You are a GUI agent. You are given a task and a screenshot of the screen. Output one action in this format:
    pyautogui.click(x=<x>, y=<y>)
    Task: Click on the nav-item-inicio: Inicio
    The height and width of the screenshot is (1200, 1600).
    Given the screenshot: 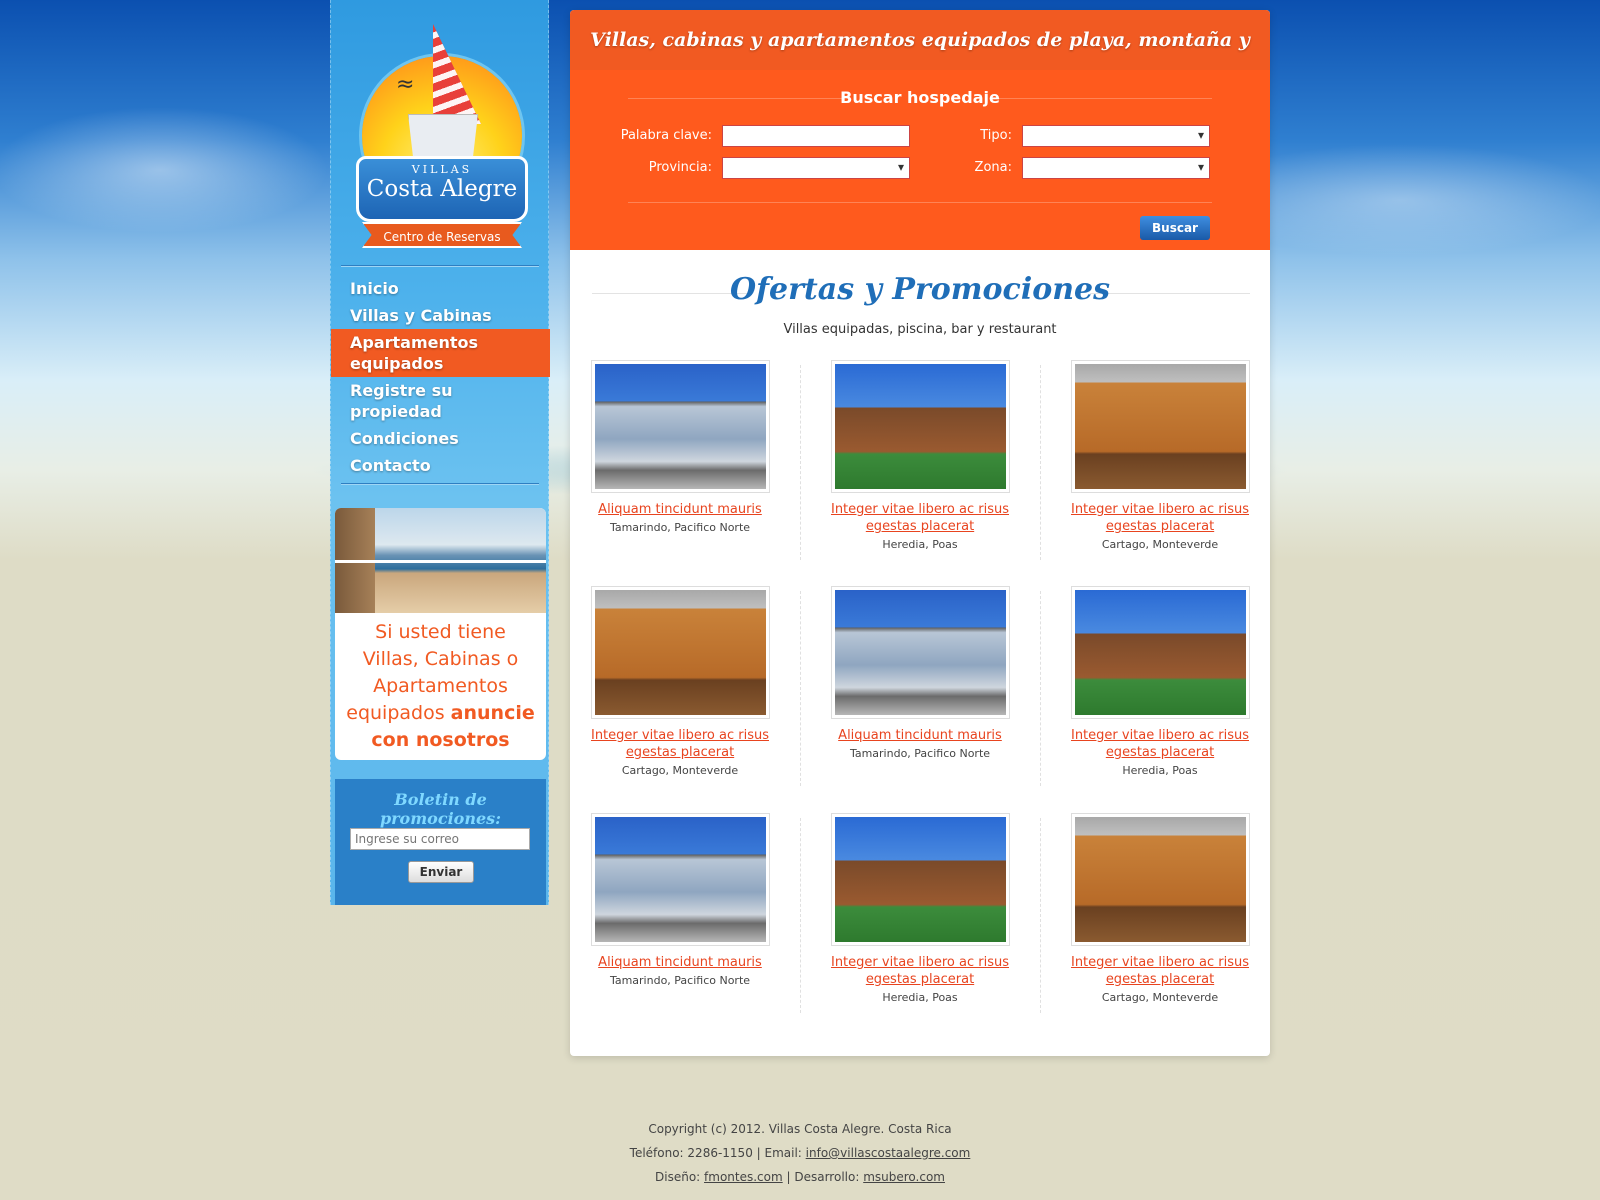 What is the action you would take?
    pyautogui.click(x=440, y=288)
    